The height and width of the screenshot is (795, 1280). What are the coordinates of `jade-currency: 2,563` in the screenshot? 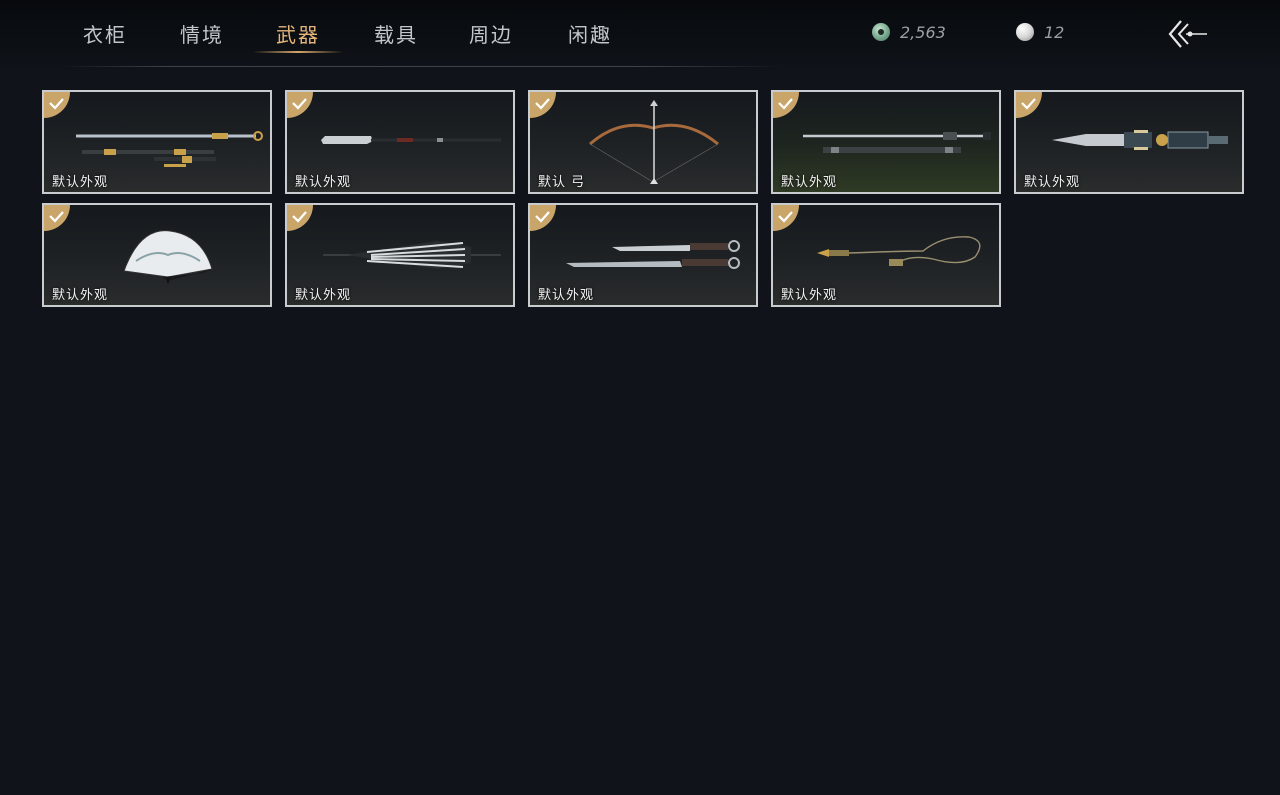 It's located at (909, 32).